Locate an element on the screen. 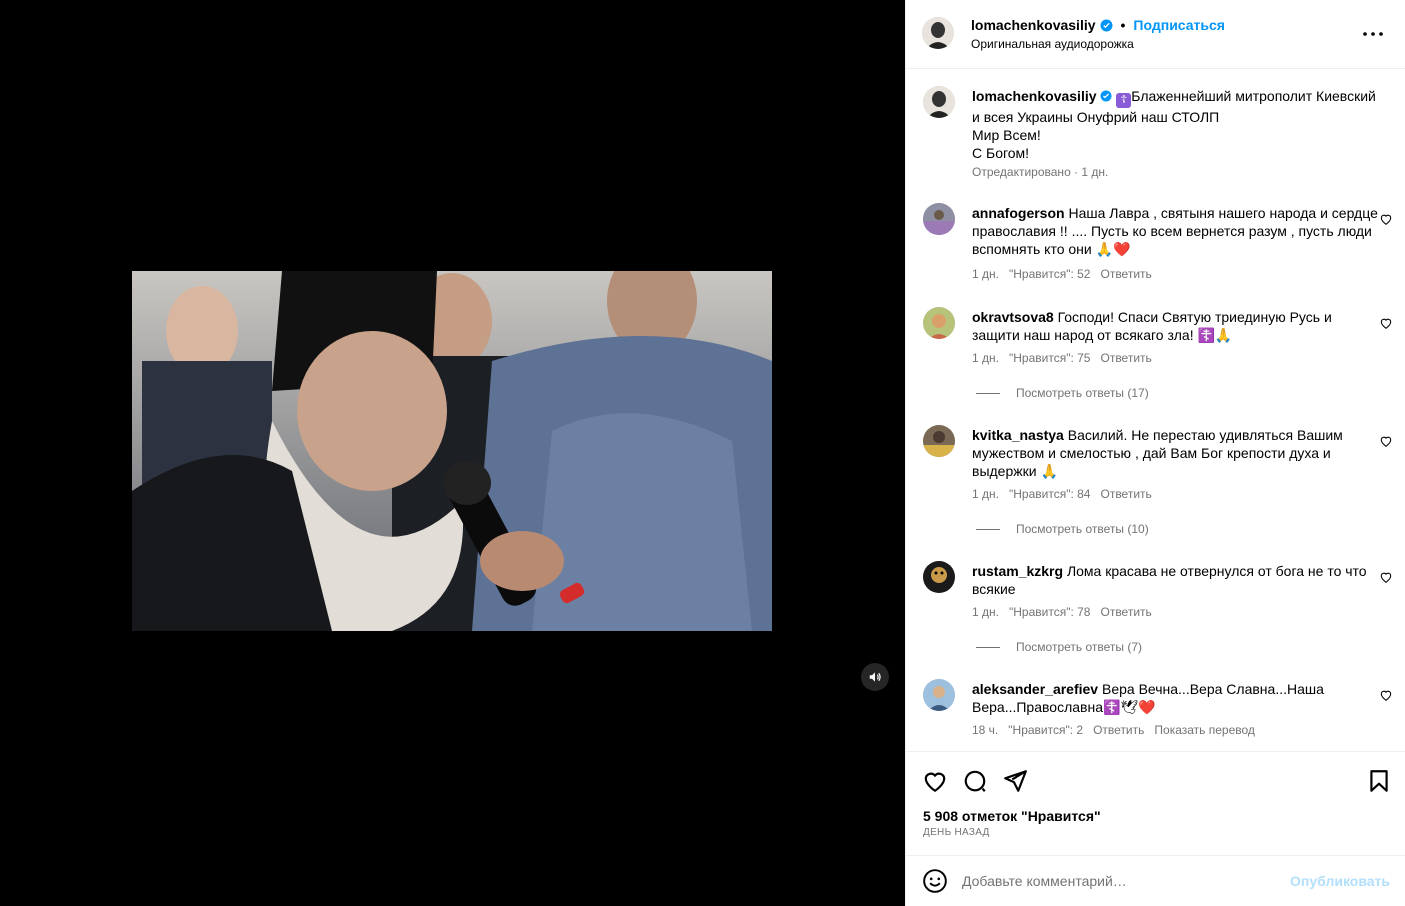 The image size is (1405, 906). like-heart-icon is located at coordinates (935, 781).